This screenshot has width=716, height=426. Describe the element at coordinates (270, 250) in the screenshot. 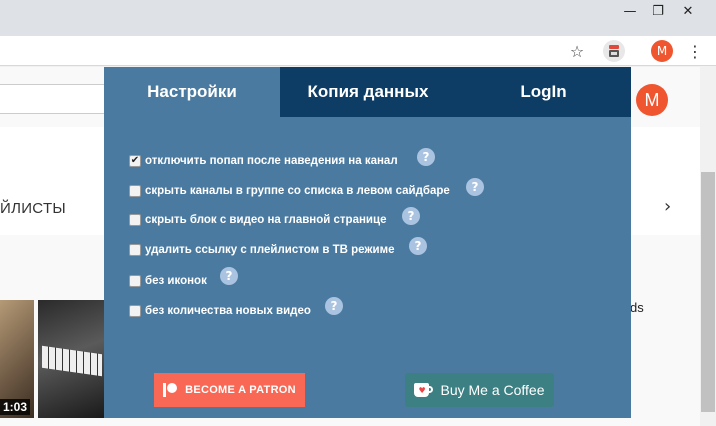

I see `option-label: удалить ссылку с плейлистом в ТВ режиме` at that location.